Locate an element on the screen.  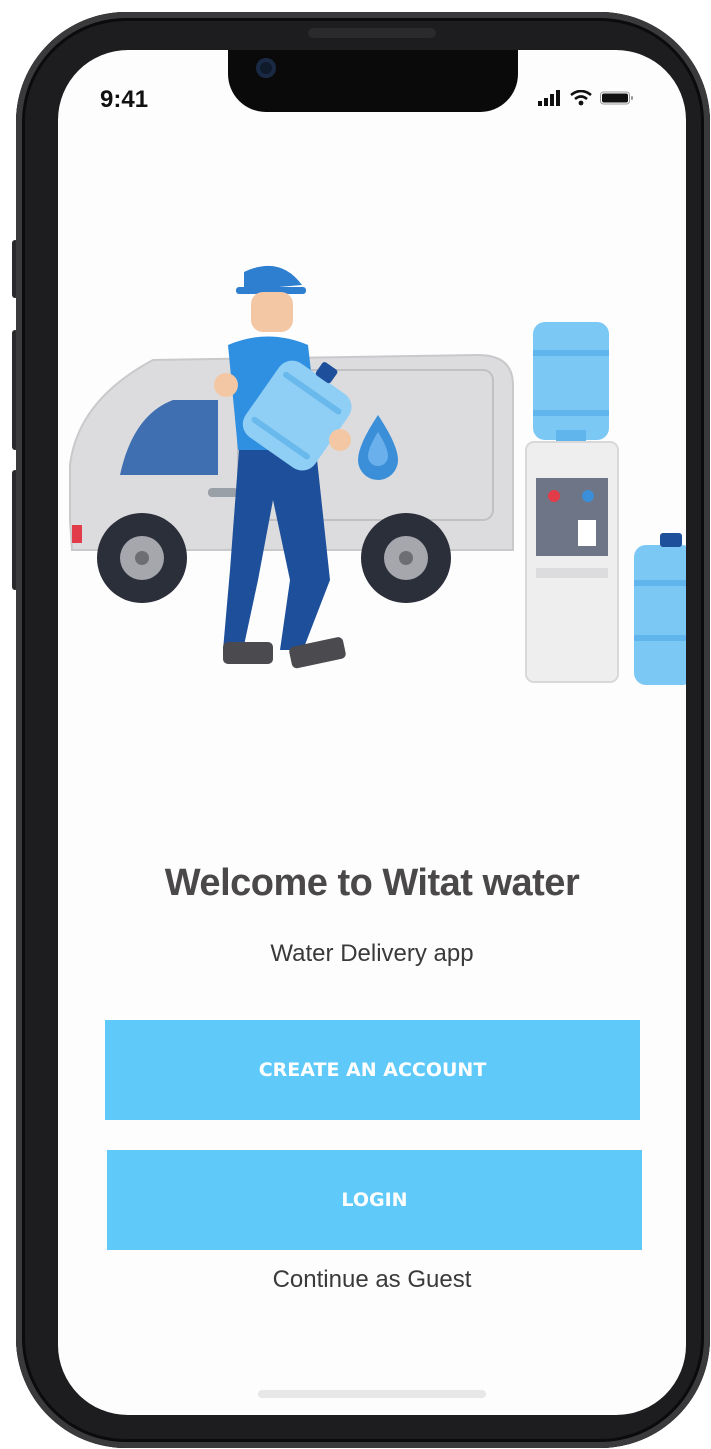
status-bar-icons is located at coordinates (586, 98).